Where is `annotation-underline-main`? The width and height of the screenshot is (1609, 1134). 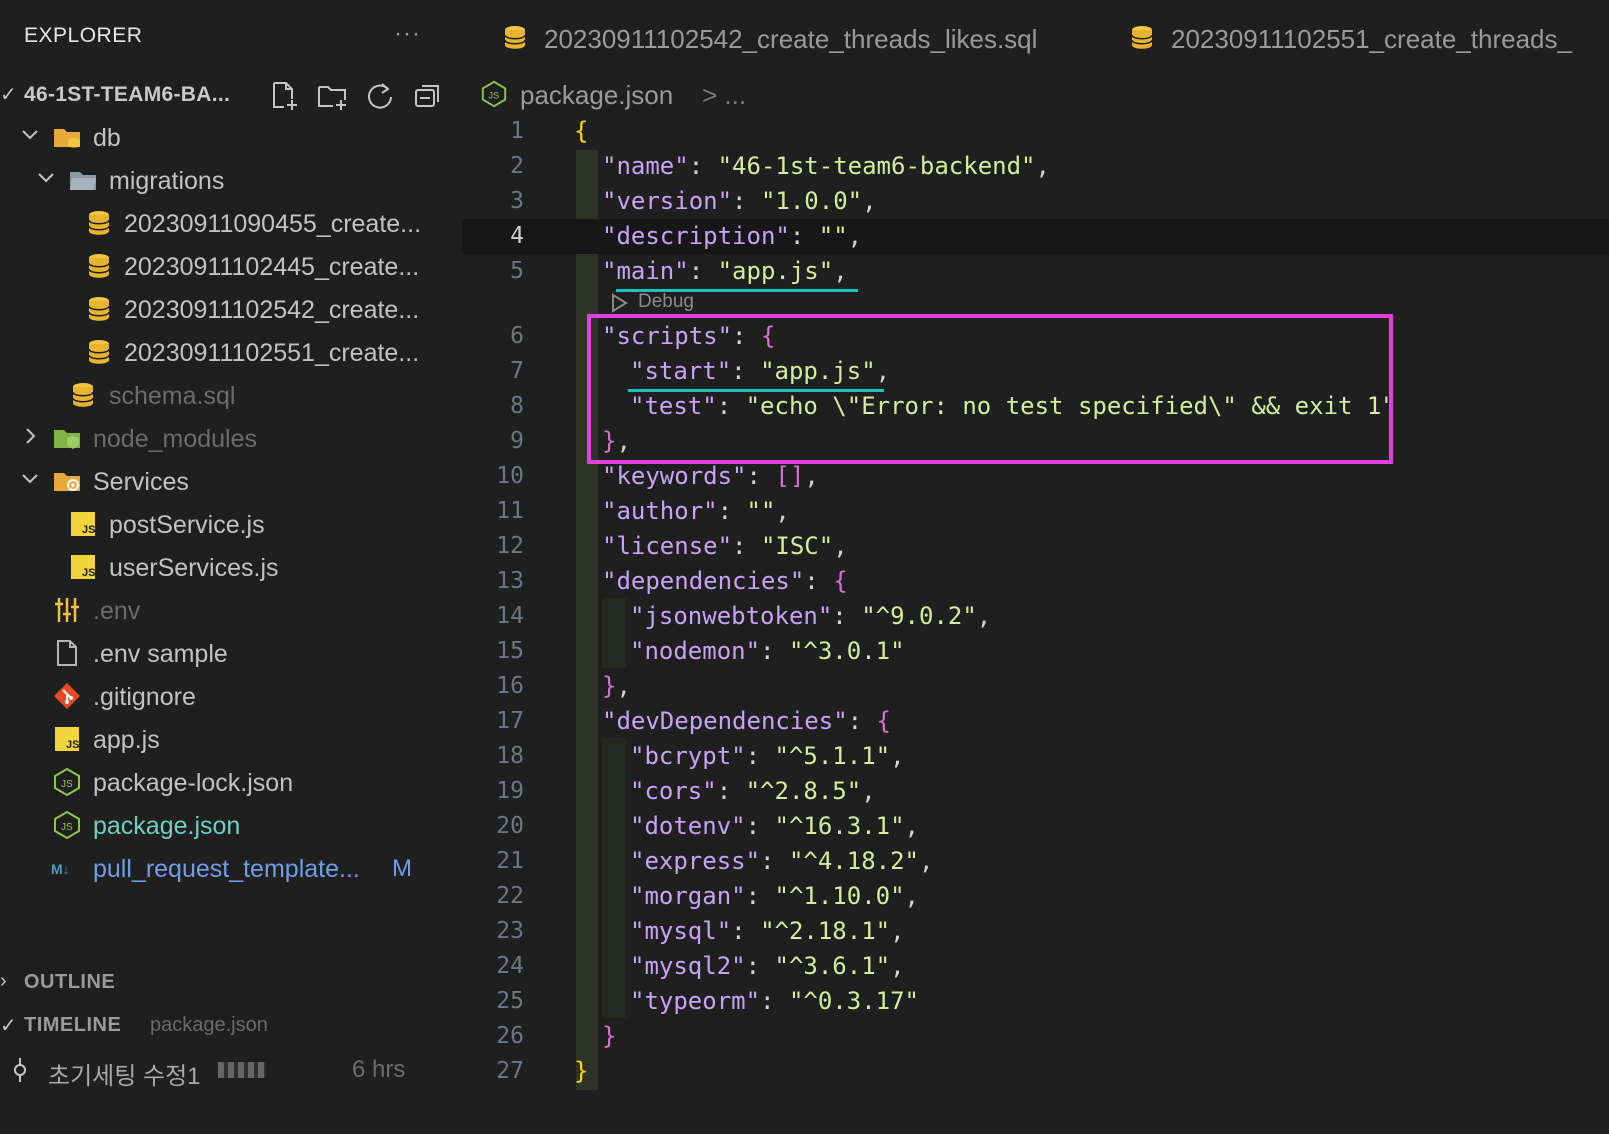
annotation-underline-main is located at coordinates (737, 290).